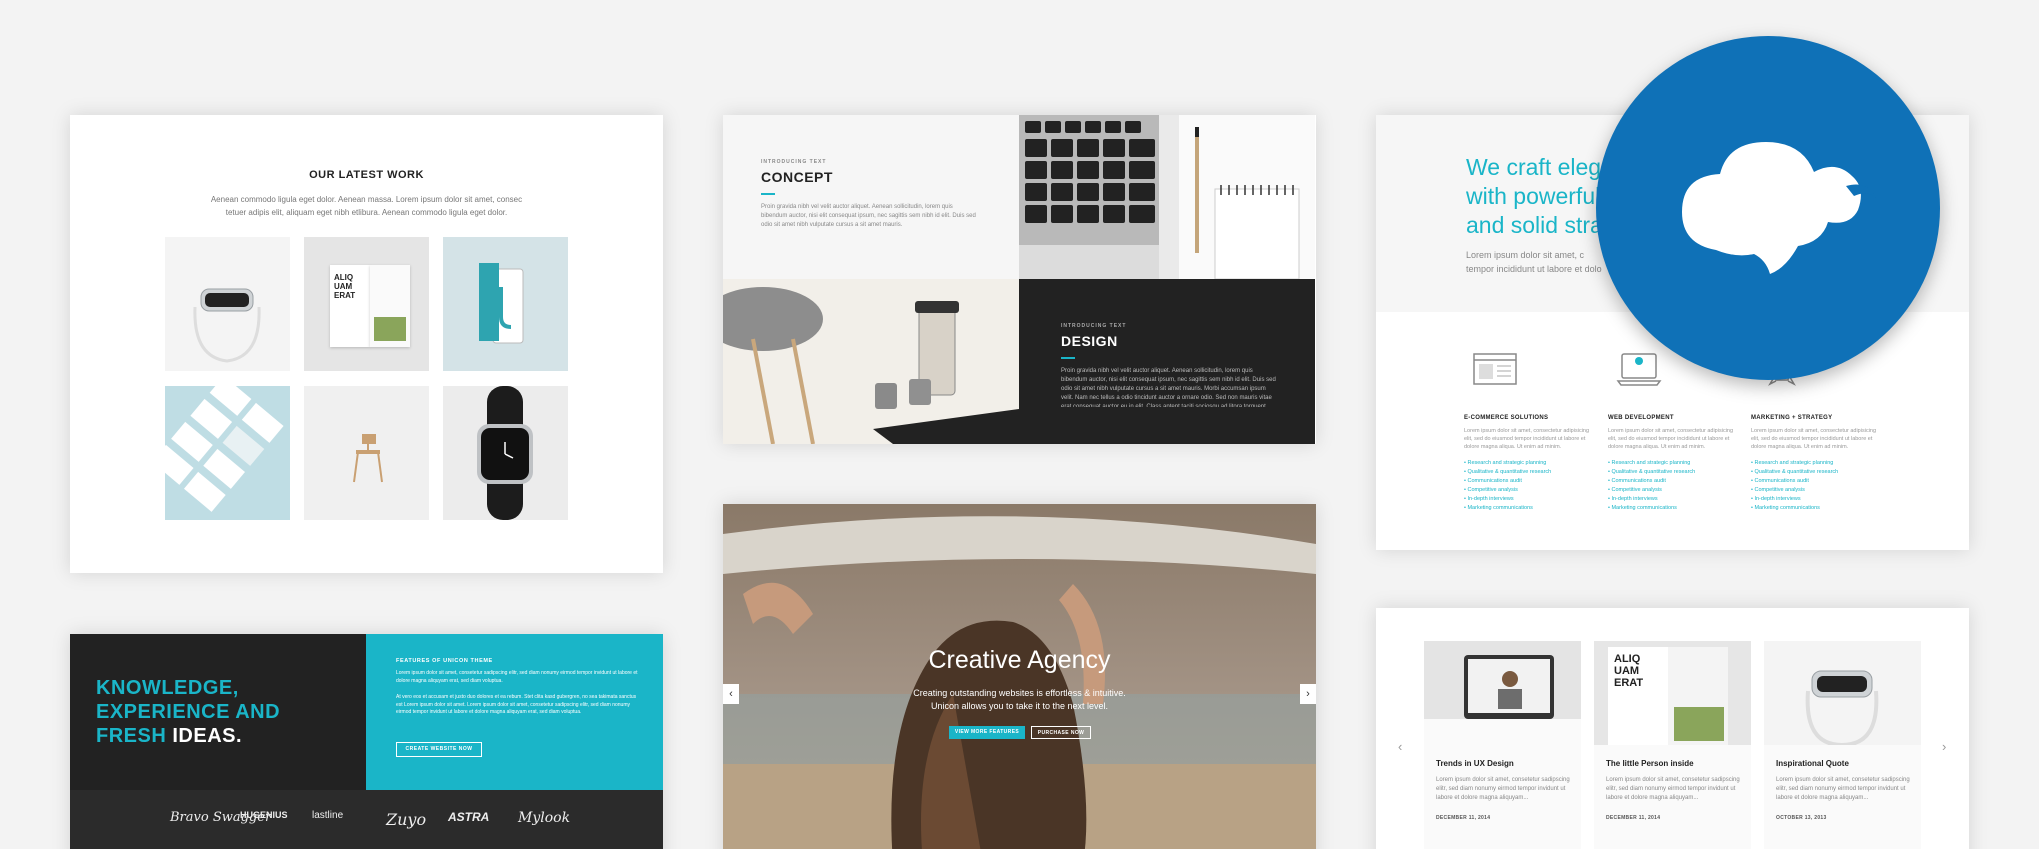 The width and height of the screenshot is (2039, 849). I want to click on blog-post-image: ALIQ UAM ERAT, so click(1672, 693).